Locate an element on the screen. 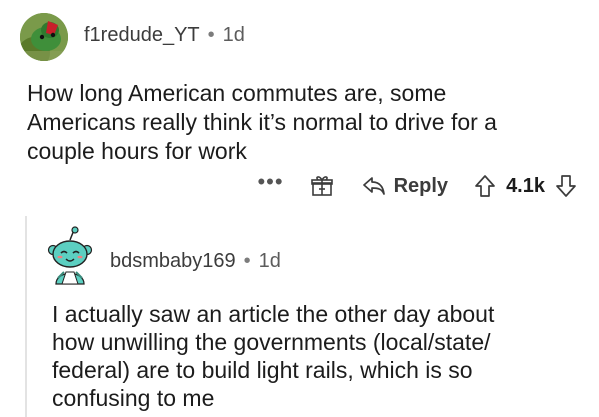 The width and height of the screenshot is (599, 417). avatar-bdsmbaby169 is located at coordinates (70, 256).